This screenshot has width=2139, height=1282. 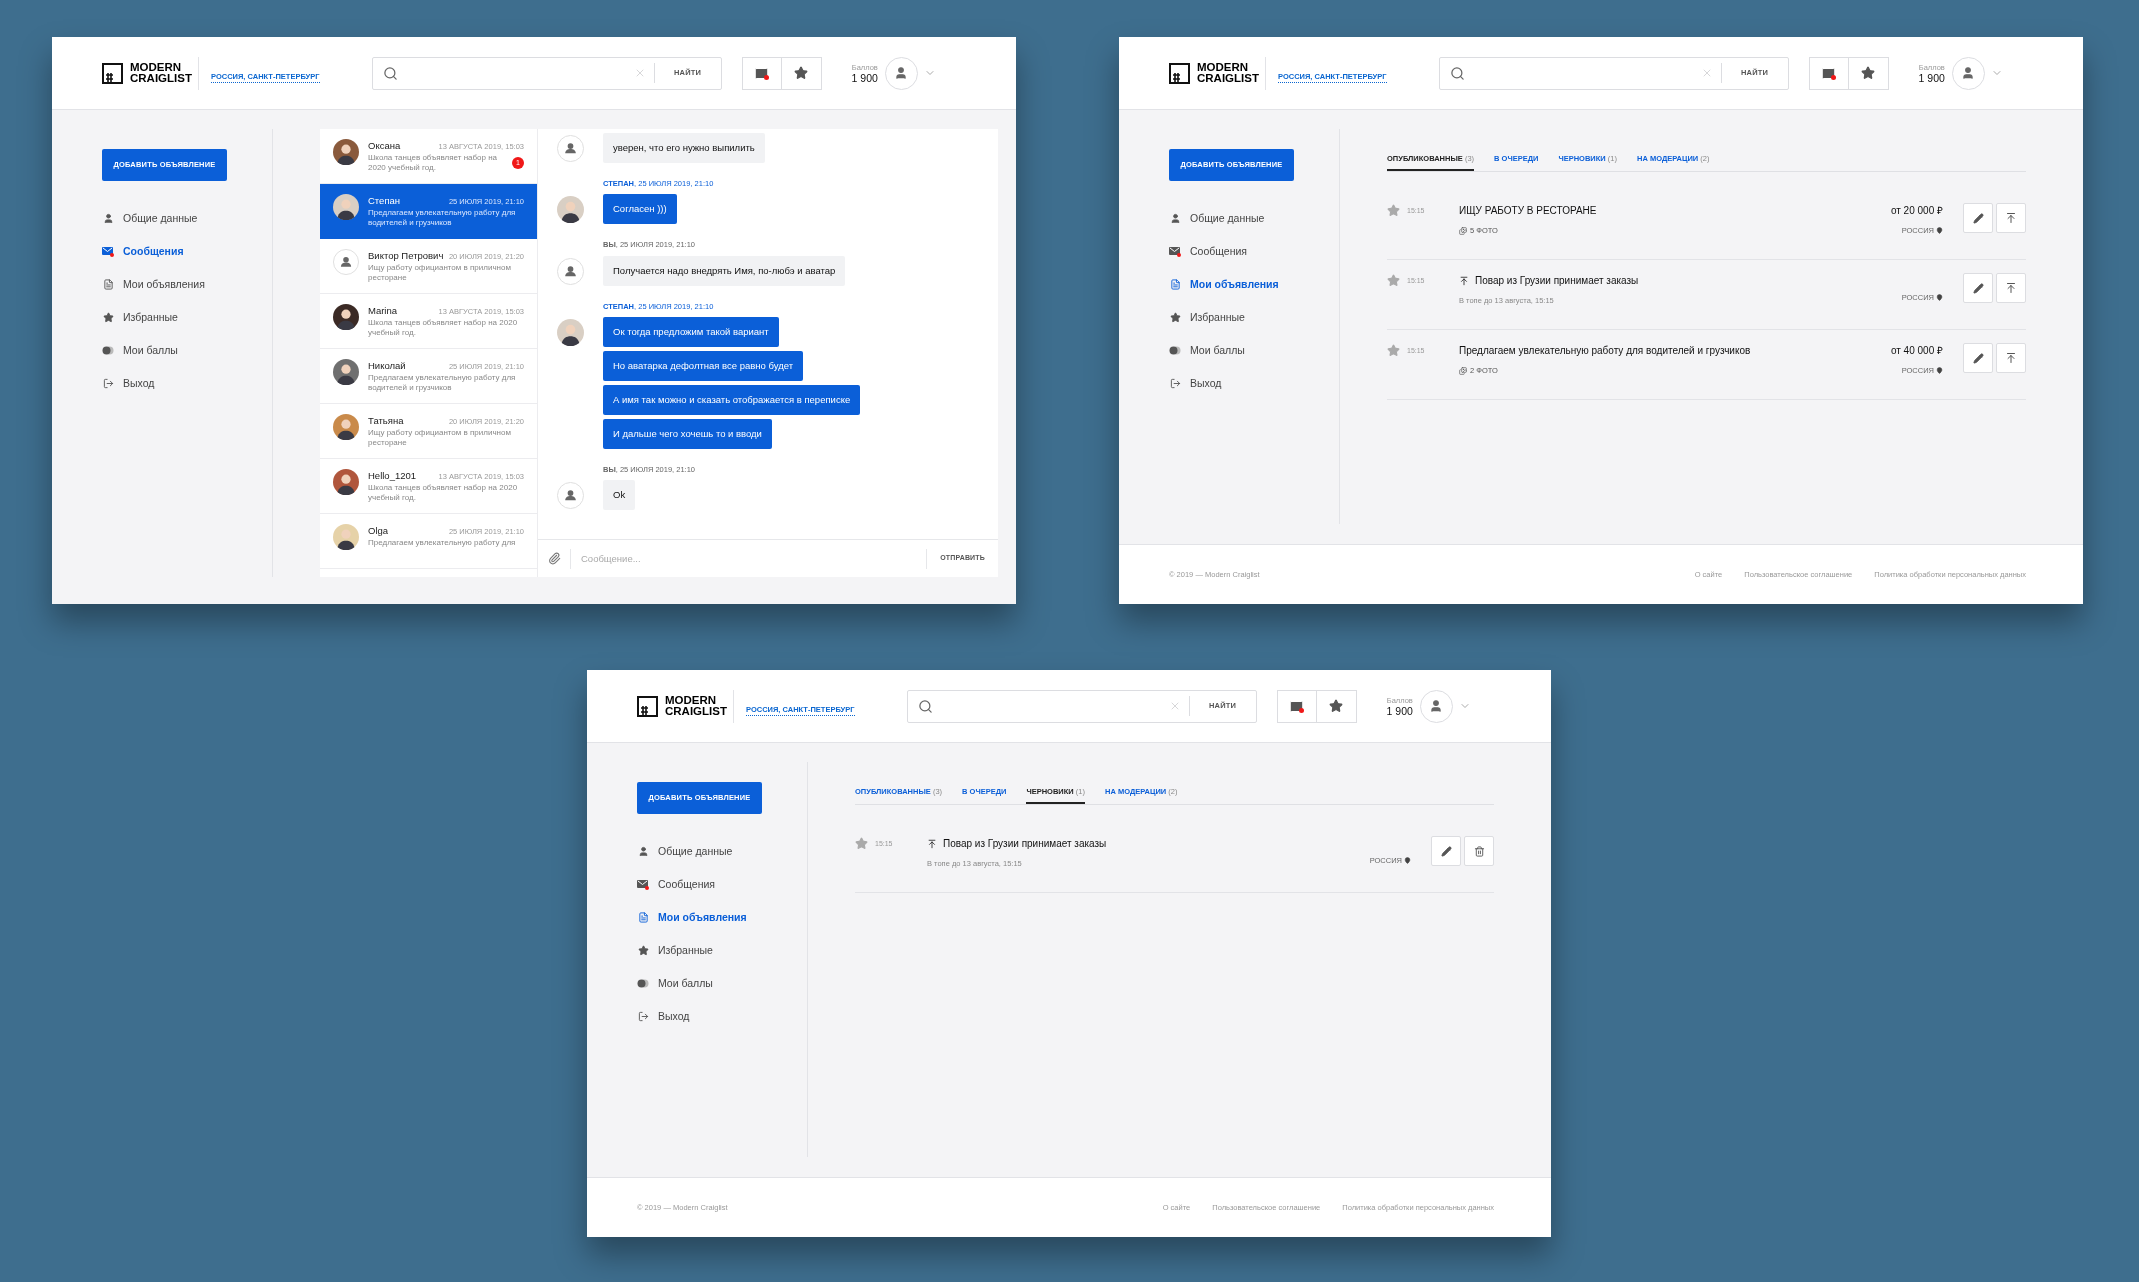 I want to click on contact-name: Виктор Петрович, so click(x=406, y=256).